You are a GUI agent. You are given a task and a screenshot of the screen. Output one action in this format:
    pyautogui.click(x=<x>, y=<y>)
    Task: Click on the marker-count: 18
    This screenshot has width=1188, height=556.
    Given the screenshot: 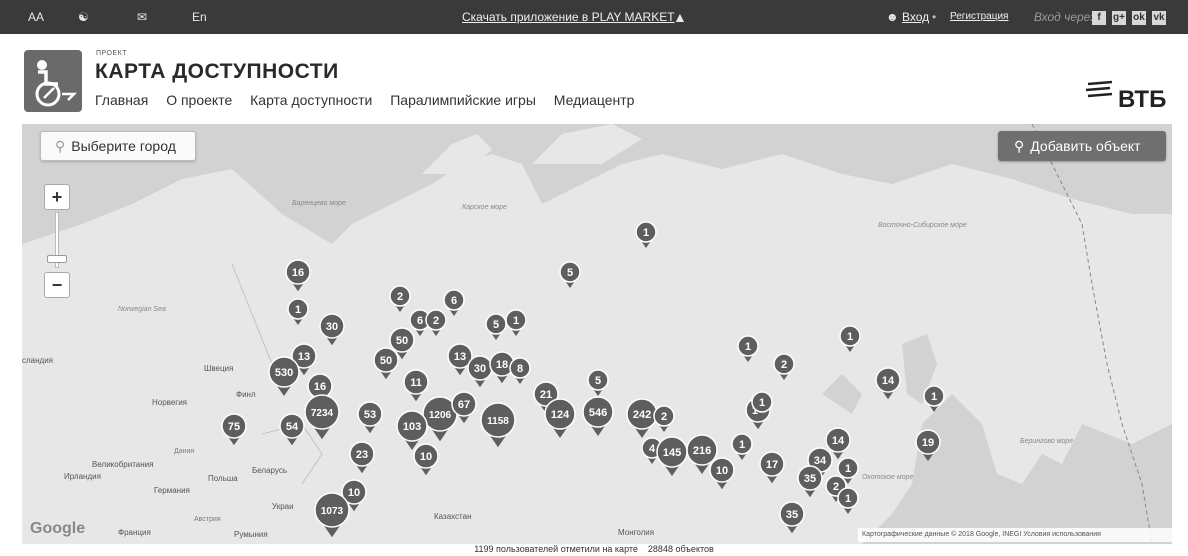 What is the action you would take?
    pyautogui.click(x=502, y=365)
    